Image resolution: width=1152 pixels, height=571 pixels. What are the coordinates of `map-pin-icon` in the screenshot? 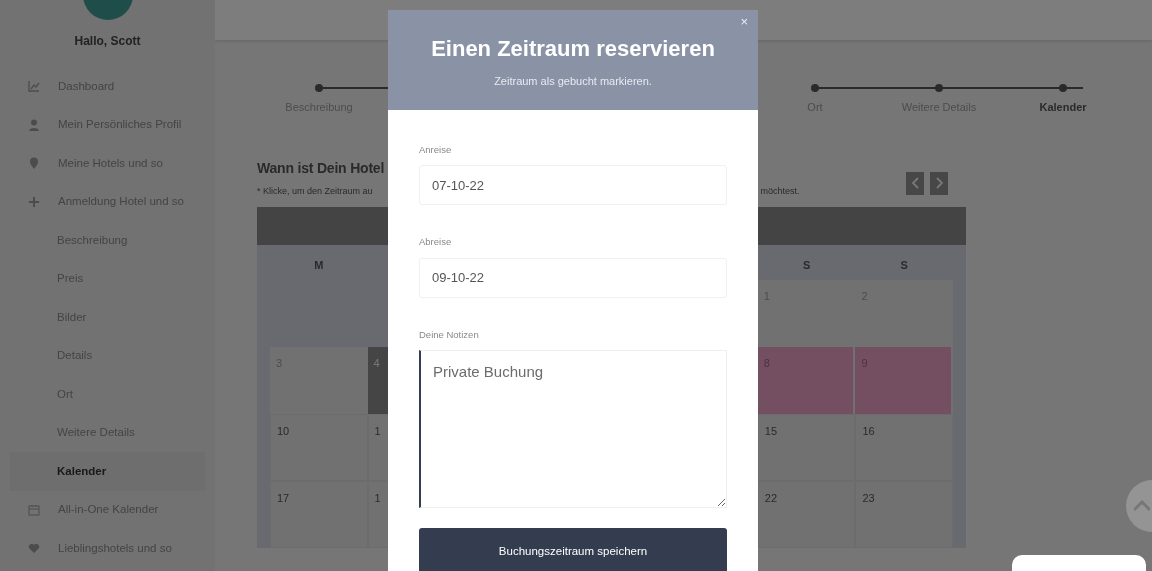 It's located at (34, 163).